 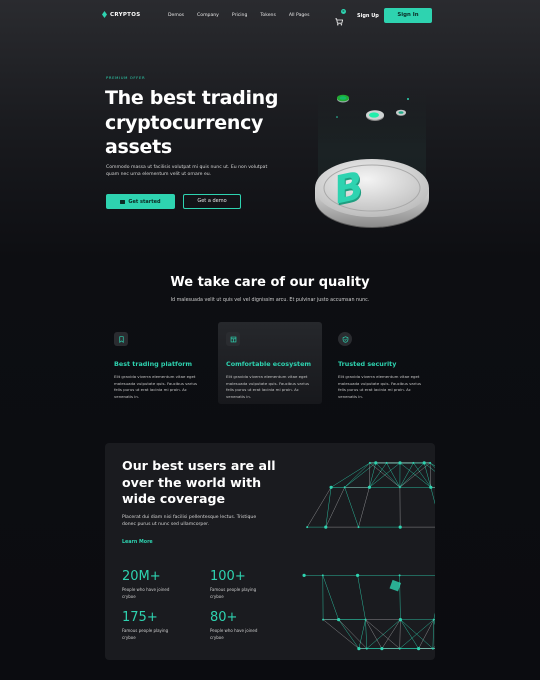 I want to click on logo-diamond-icon, so click(x=104, y=14).